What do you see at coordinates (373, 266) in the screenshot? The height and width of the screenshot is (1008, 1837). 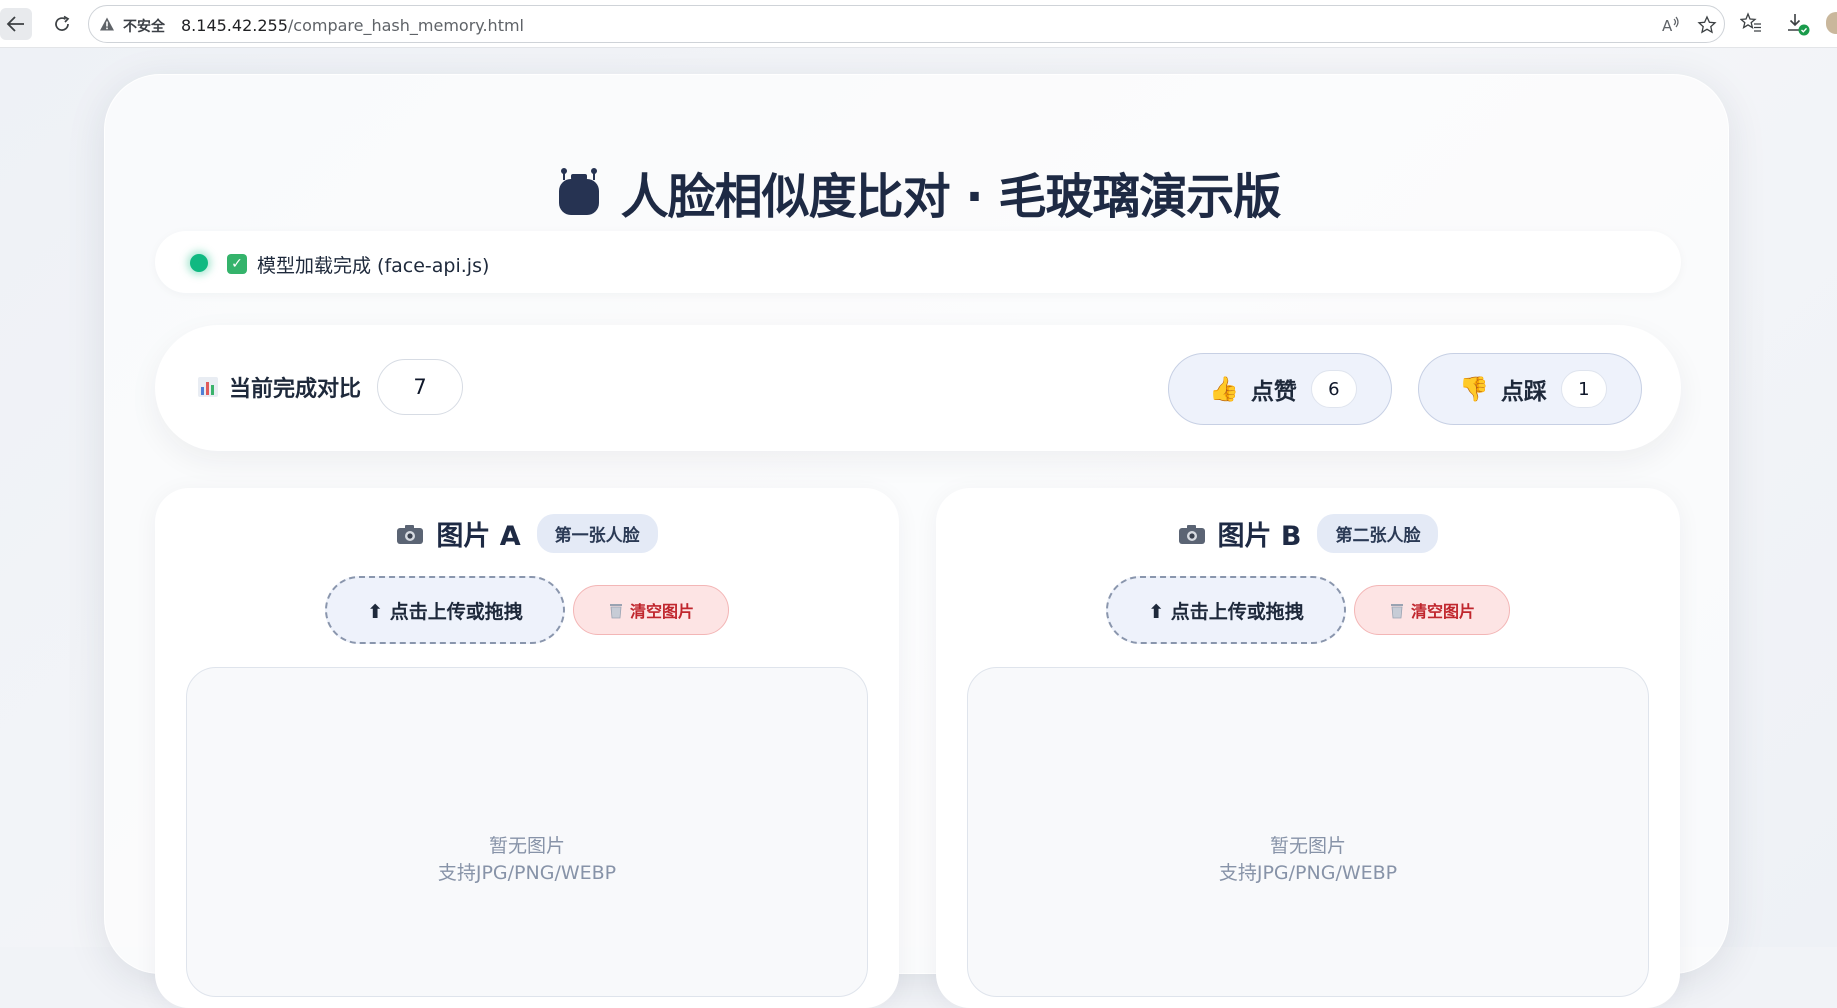 I see `status-text: 模型加载完成 (face-api.js)` at bounding box center [373, 266].